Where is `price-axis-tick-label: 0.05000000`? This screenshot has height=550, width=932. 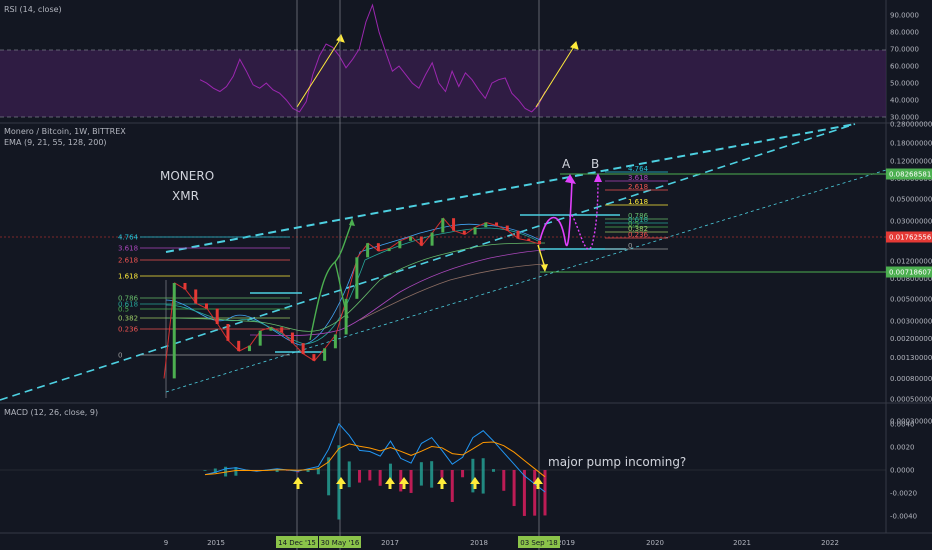
price-axis-tick-label: 0.05000000 is located at coordinates (911, 199).